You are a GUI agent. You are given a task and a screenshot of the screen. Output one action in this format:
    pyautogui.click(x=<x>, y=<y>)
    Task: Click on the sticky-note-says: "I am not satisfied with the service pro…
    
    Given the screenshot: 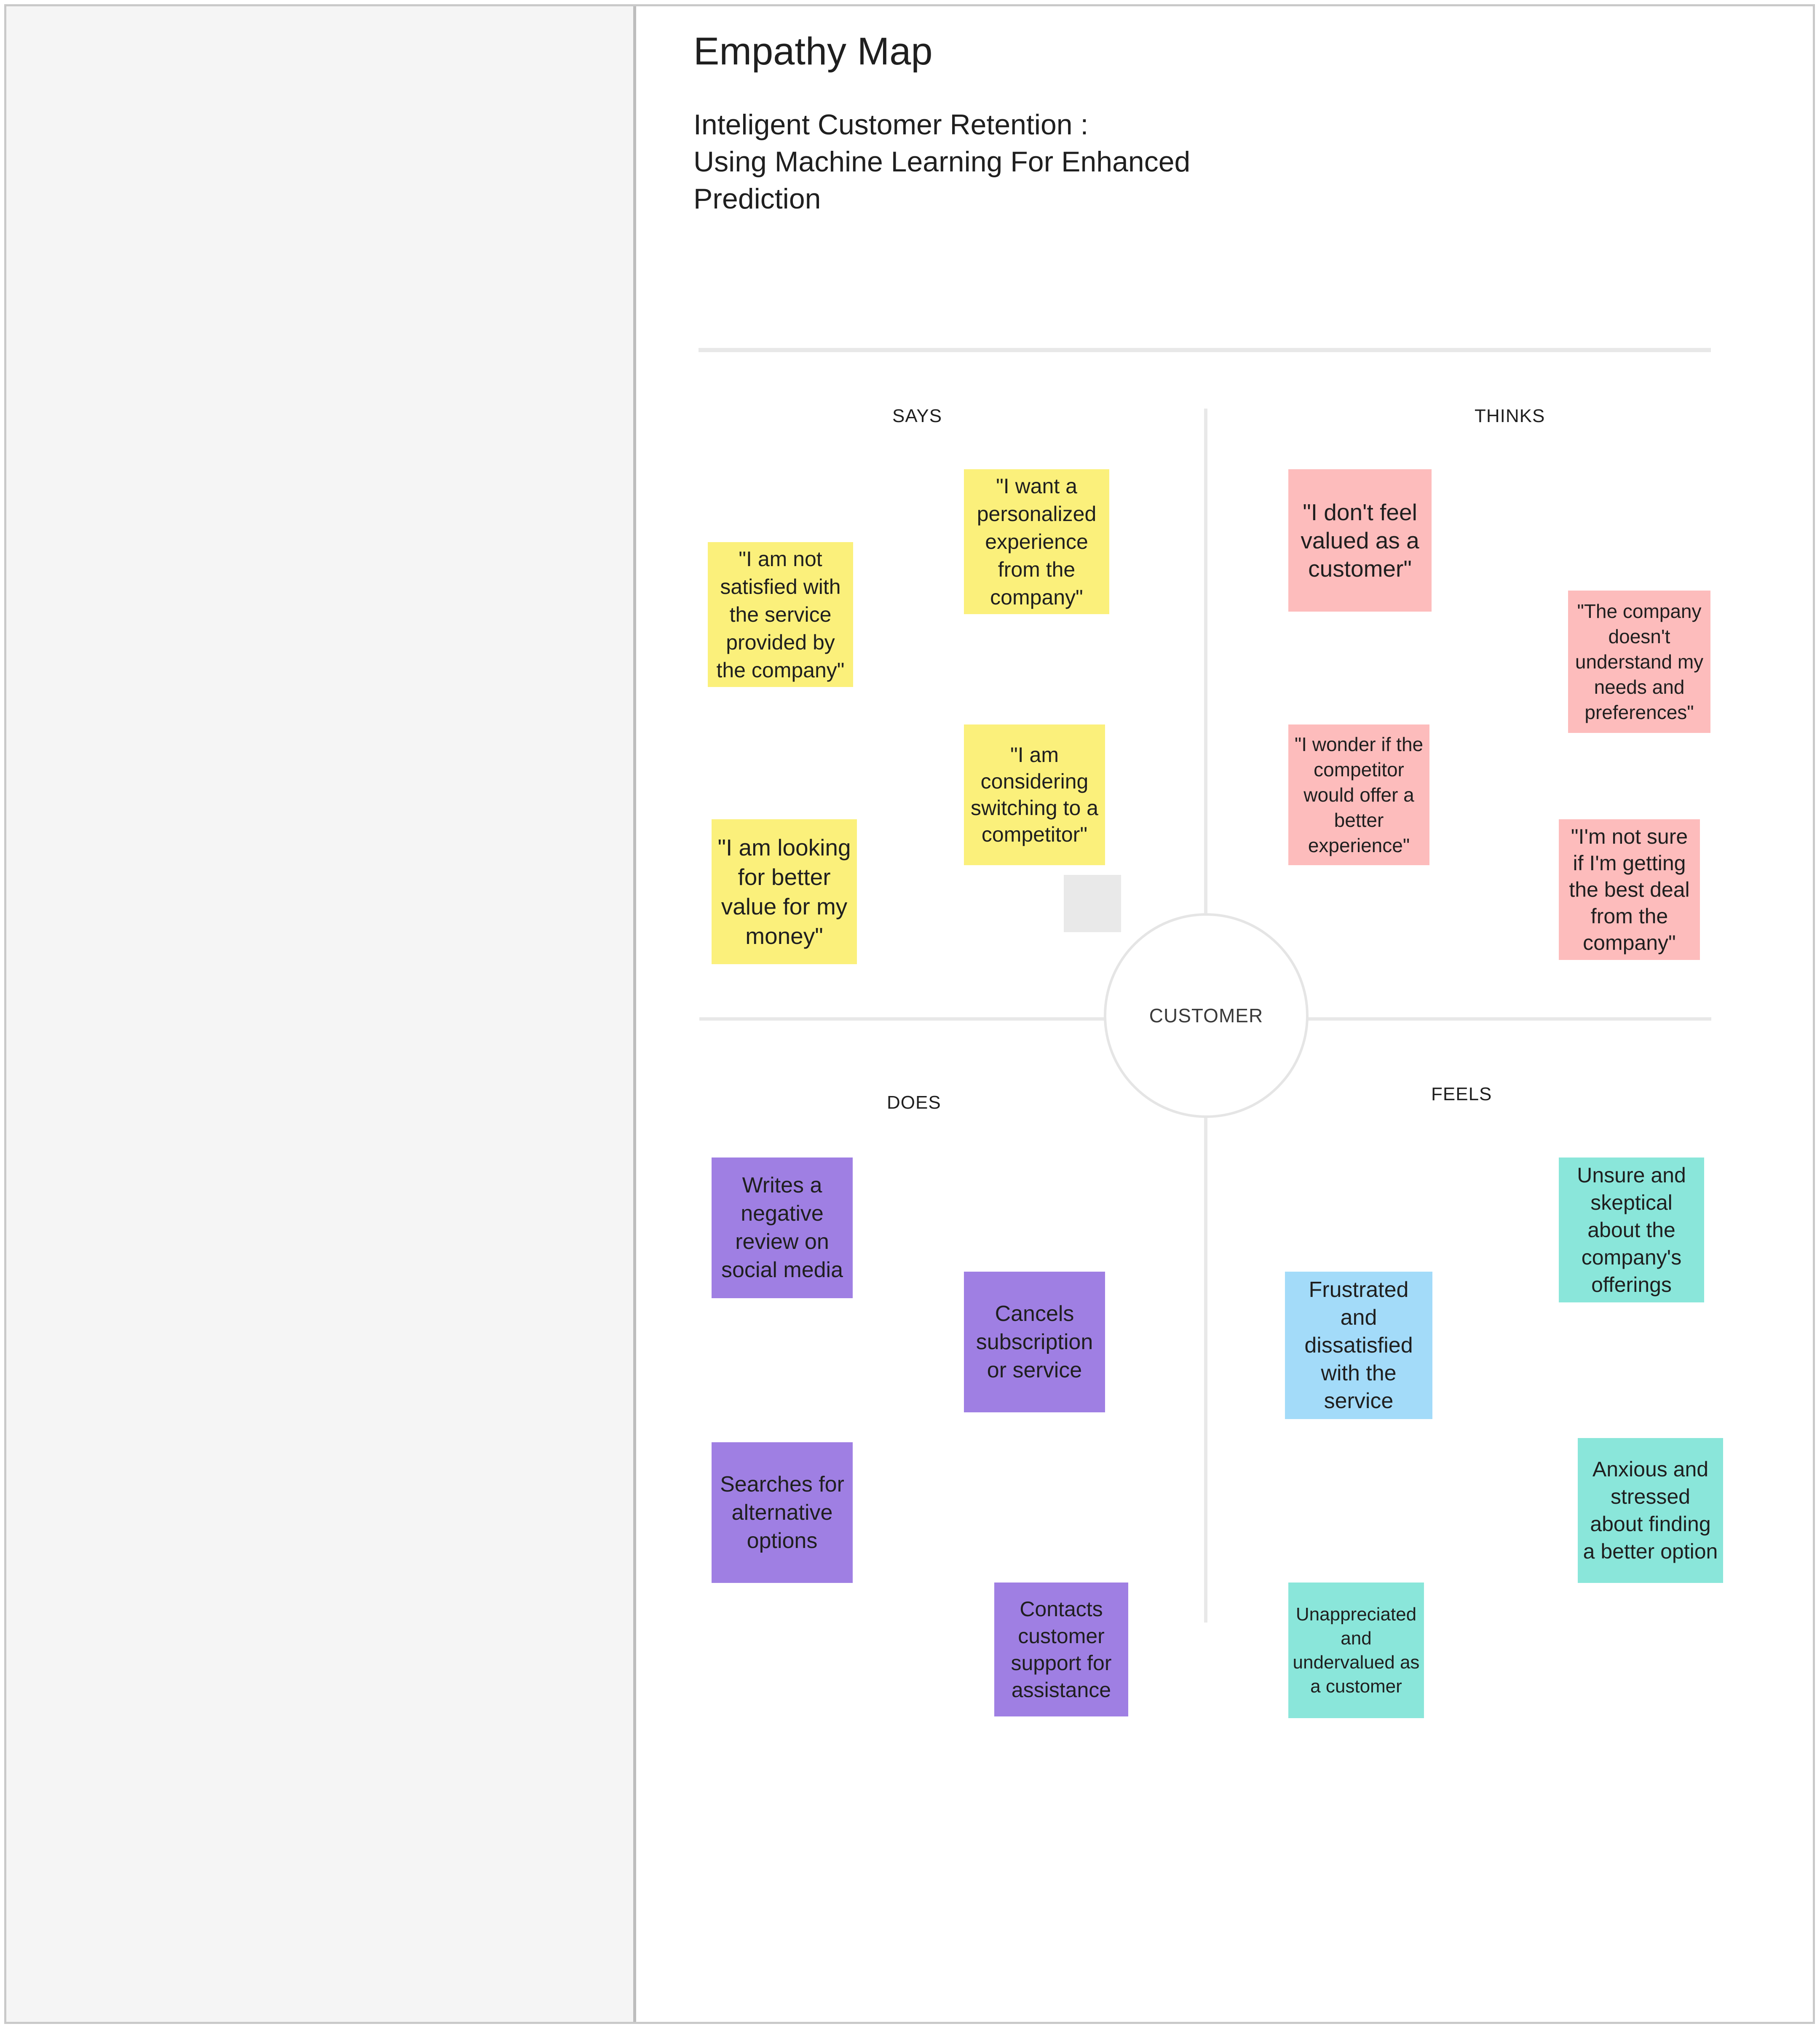 What is the action you would take?
    pyautogui.click(x=780, y=614)
    